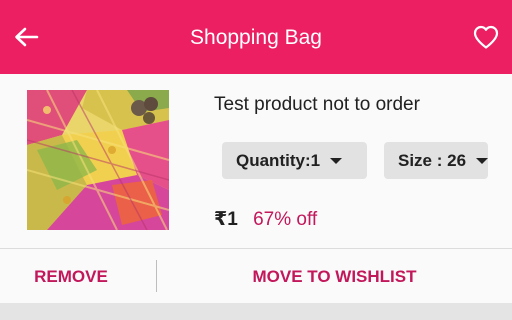 The width and height of the screenshot is (512, 320). Describe the element at coordinates (334, 277) in the screenshot. I see `move-to-wishlist-button: MOVE TO WISHLIST` at that location.